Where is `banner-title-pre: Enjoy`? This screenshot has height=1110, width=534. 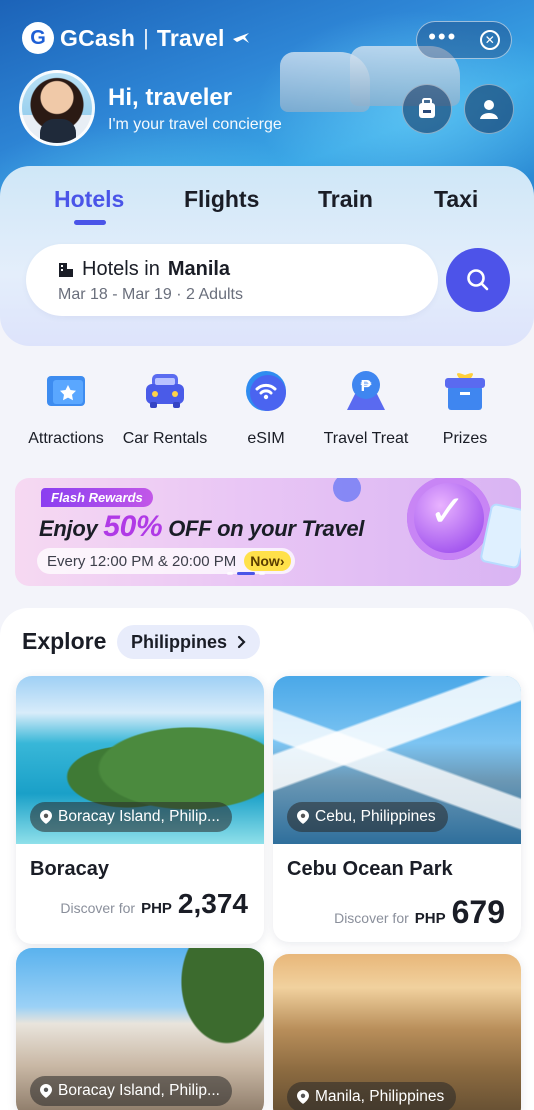 banner-title-pre: Enjoy is located at coordinates (68, 528).